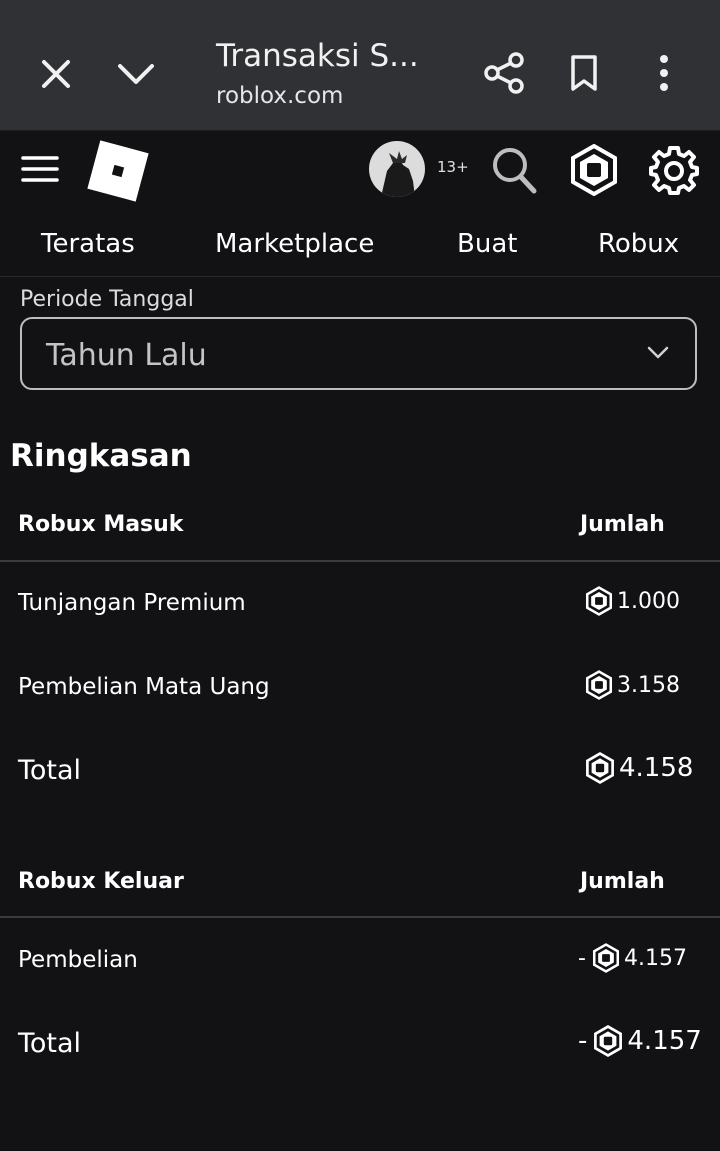 This screenshot has height=1151, width=720. Describe the element at coordinates (118, 171) in the screenshot. I see `roblox-logo` at that location.